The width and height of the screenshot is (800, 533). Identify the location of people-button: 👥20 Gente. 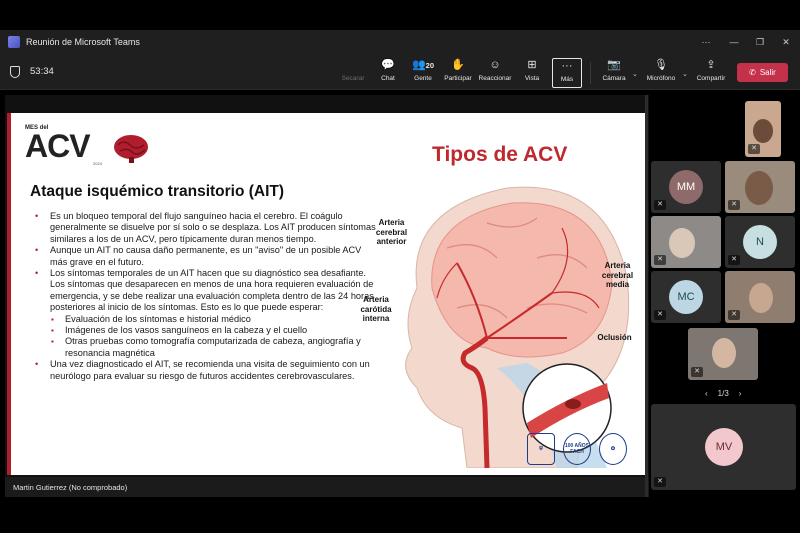
(423, 73).